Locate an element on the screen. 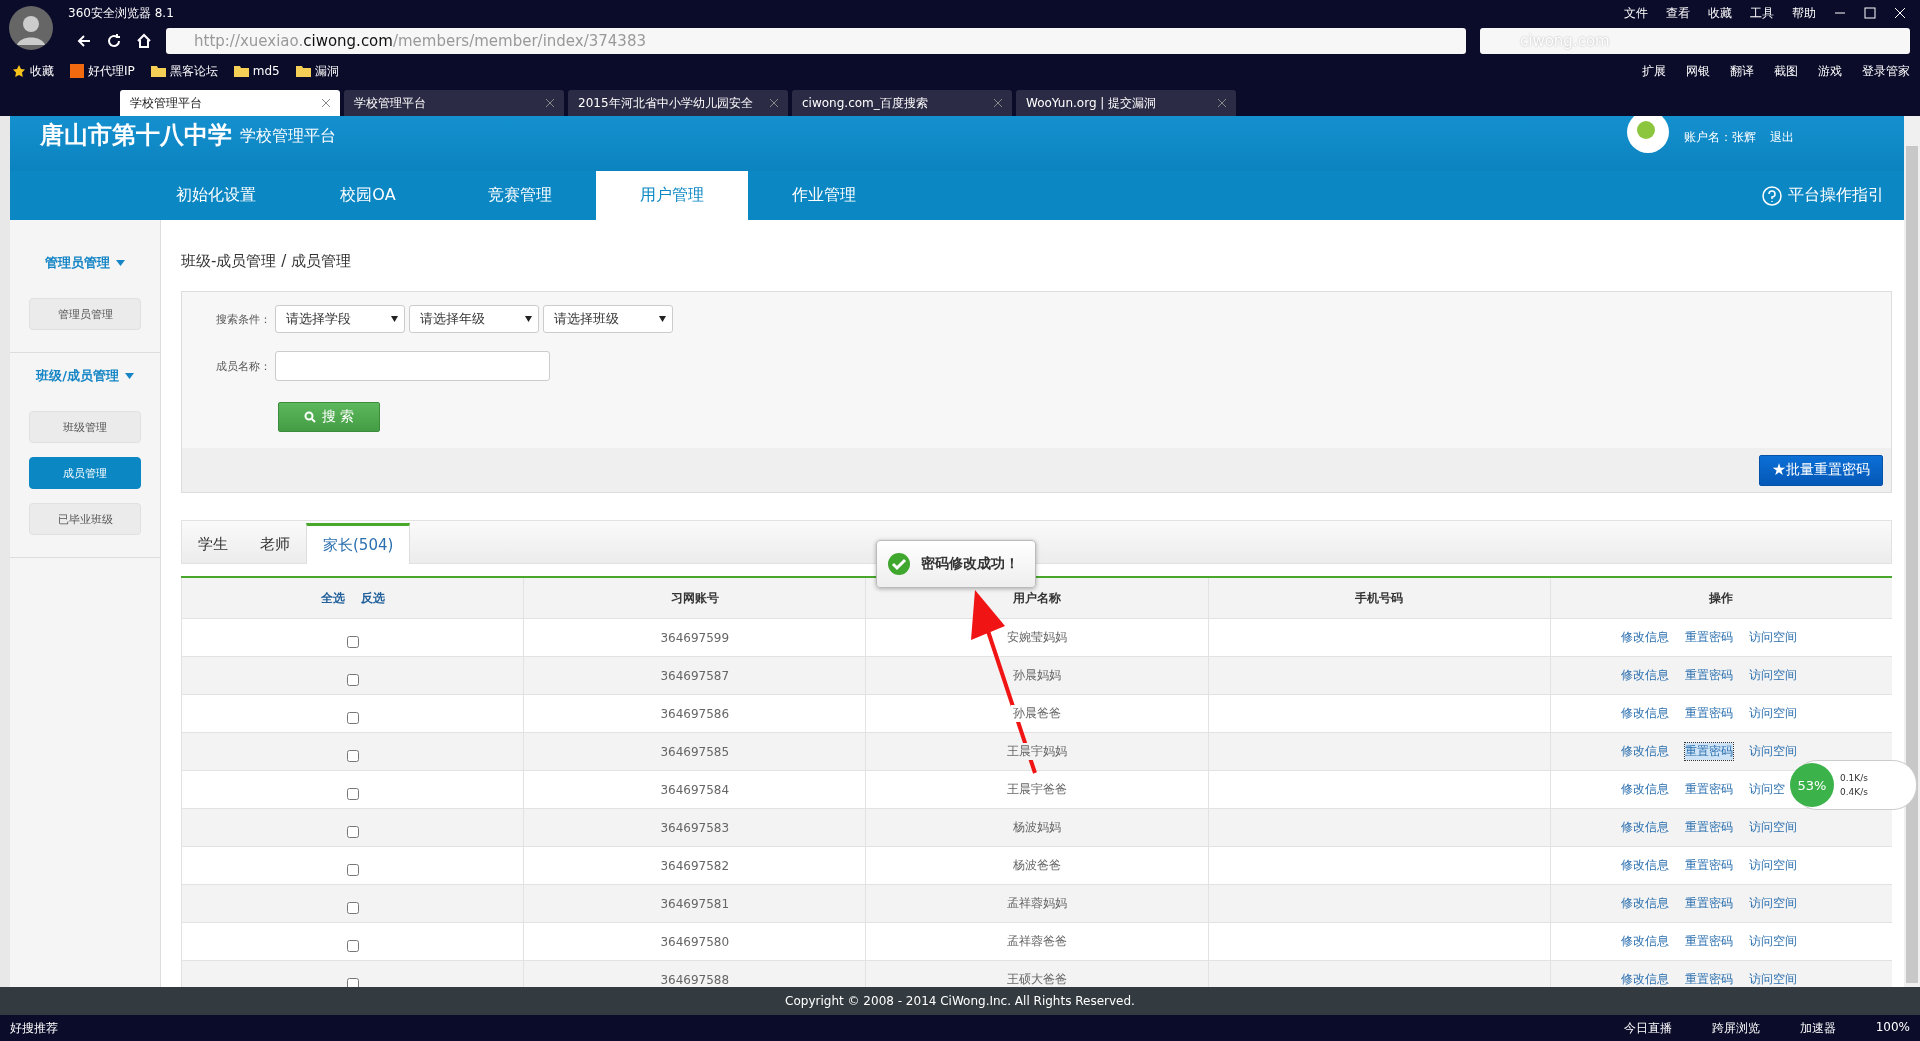 The image size is (1920, 1041). account-name: 账户名：张辉 is located at coordinates (1720, 137).